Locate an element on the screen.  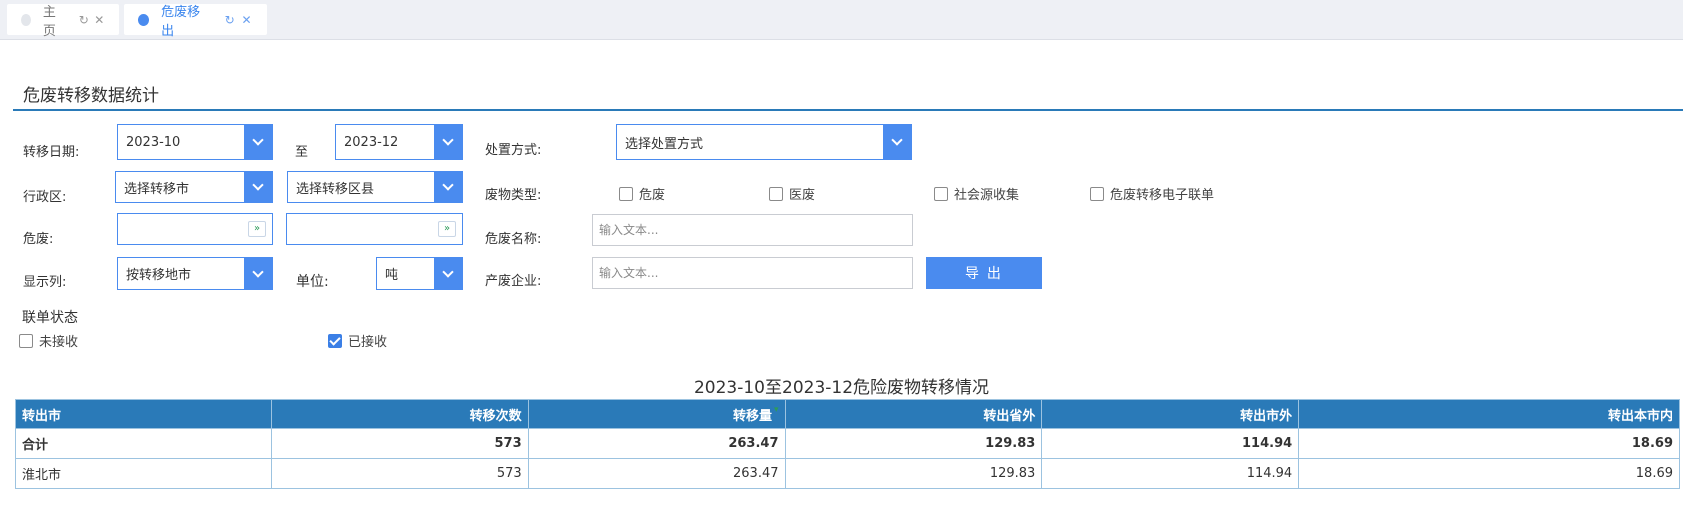
hazard-name-input is located at coordinates (752, 230).